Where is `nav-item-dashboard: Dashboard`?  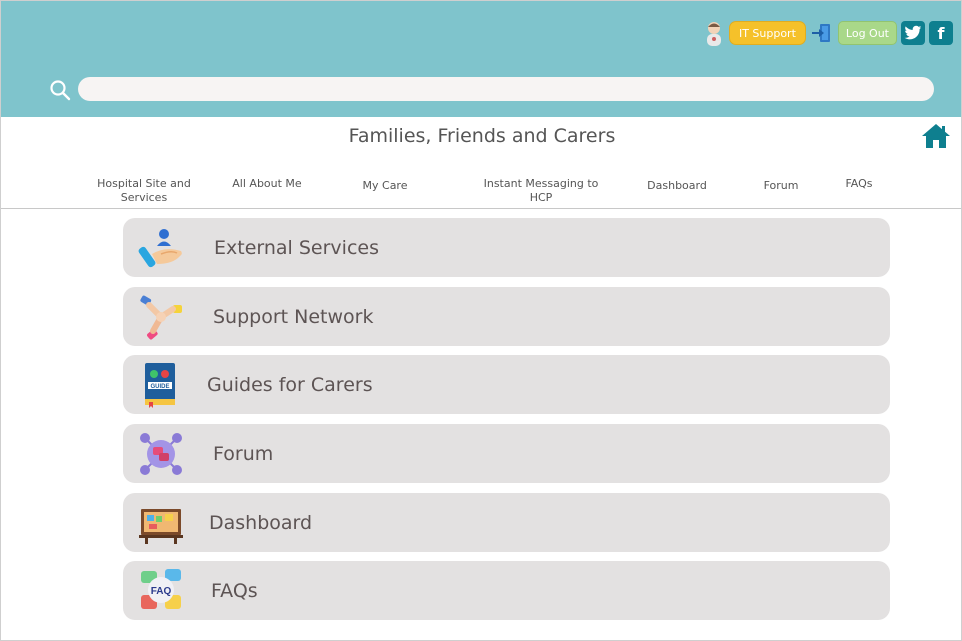
nav-item-dashboard: Dashboard is located at coordinates (677, 186).